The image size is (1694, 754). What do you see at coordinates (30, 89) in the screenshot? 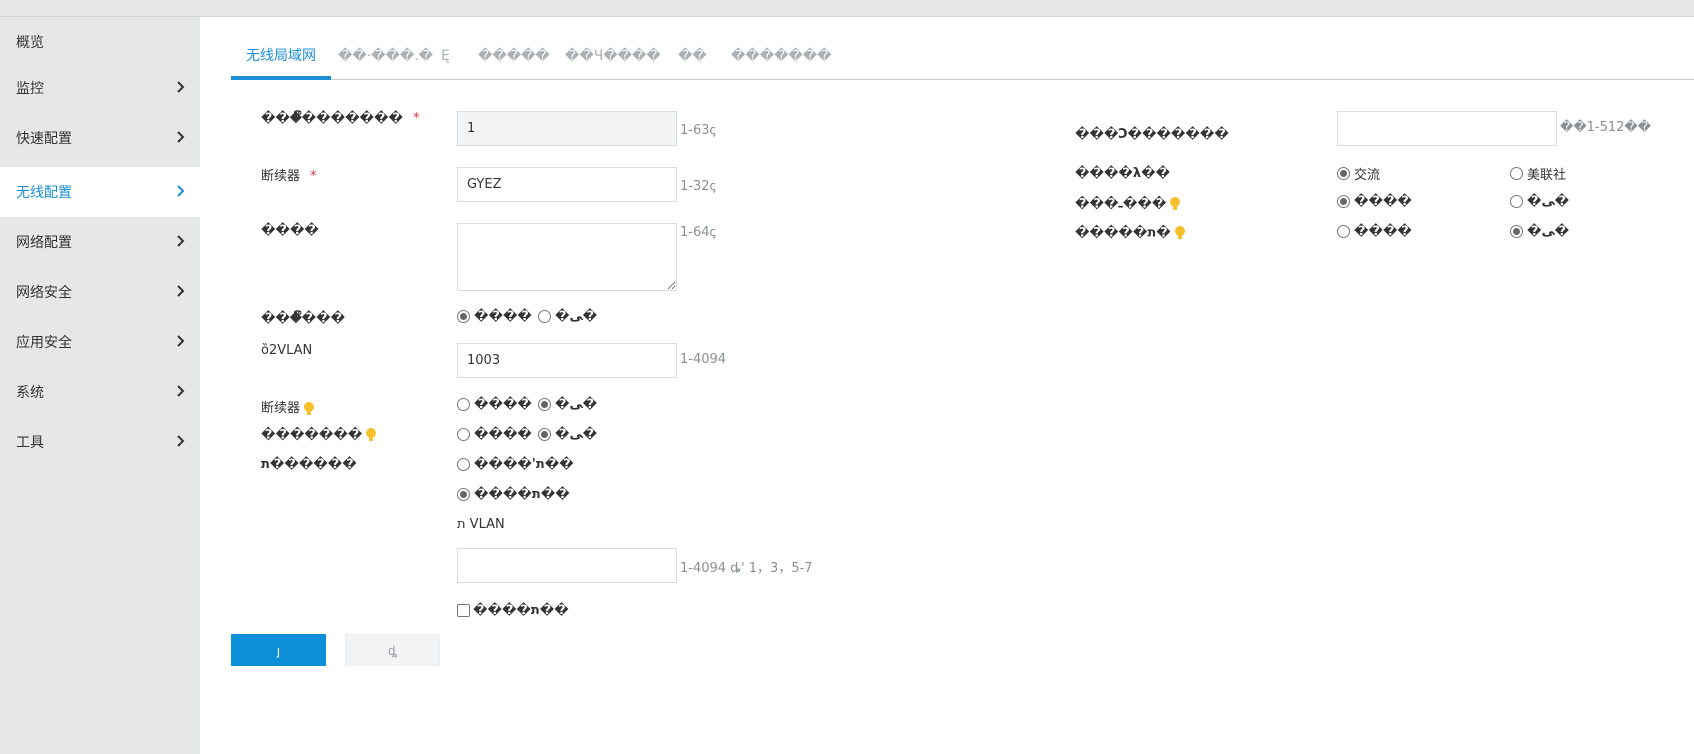
I see `sidebar-item-label: 监控` at bounding box center [30, 89].